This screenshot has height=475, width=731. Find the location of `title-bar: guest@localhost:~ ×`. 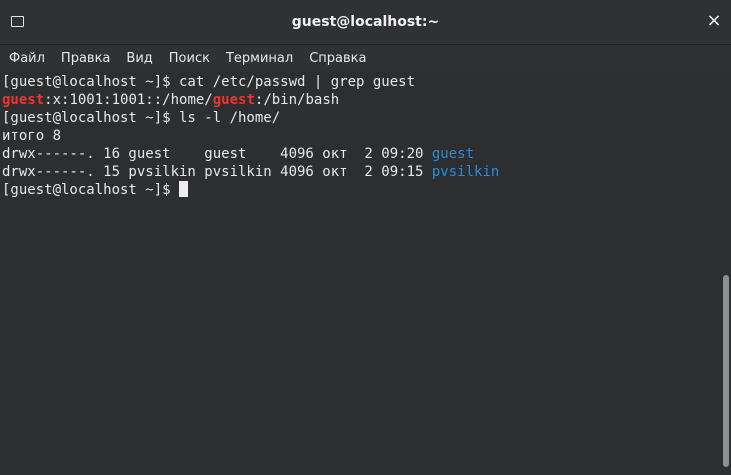

title-bar: guest@localhost:~ × is located at coordinates (365, 22).